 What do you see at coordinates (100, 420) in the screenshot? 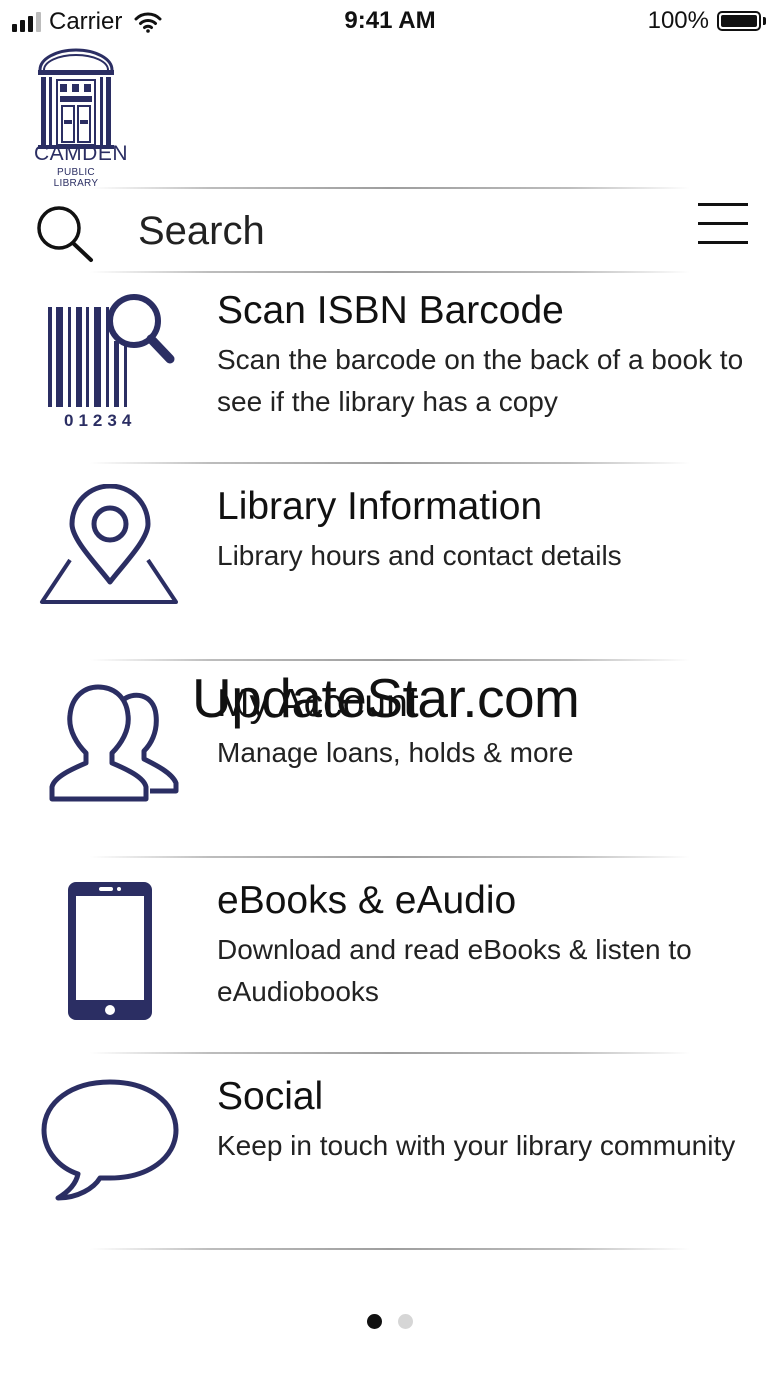
I see `barcode-digits: 01234` at bounding box center [100, 420].